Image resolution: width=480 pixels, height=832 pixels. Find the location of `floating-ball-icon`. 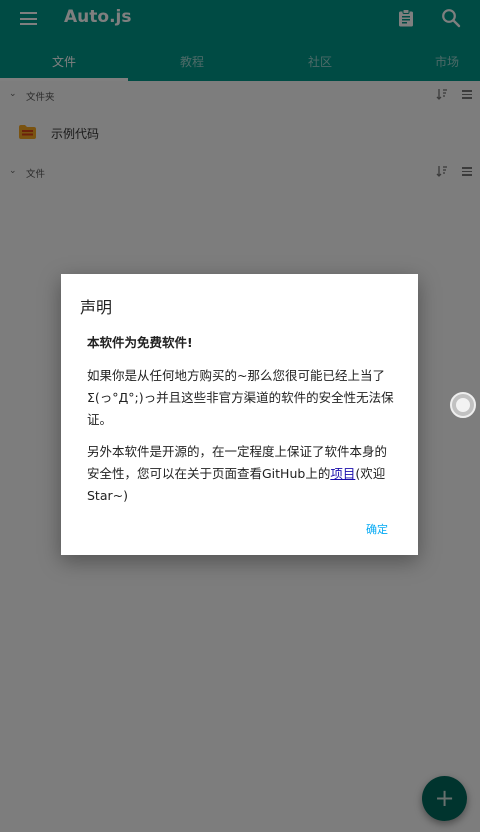

floating-ball-icon is located at coordinates (463, 405).